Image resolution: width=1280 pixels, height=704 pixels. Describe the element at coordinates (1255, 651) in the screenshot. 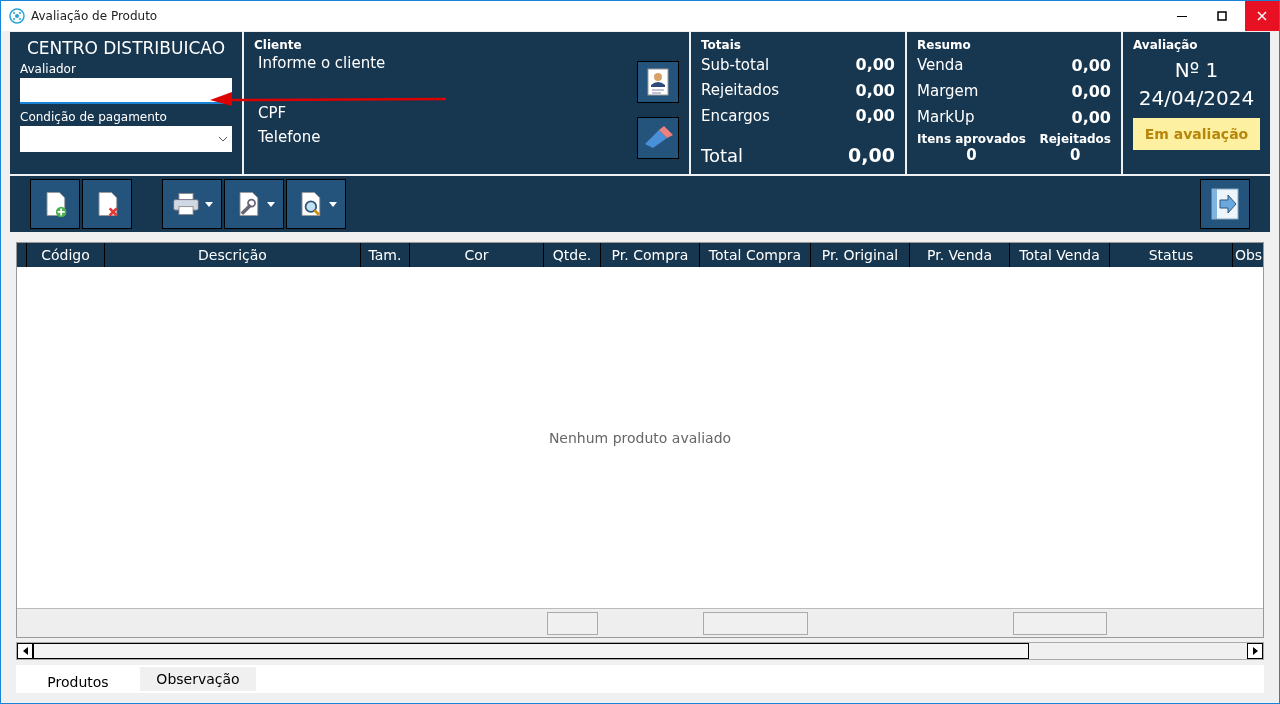

I see `scroll-right-icon` at that location.